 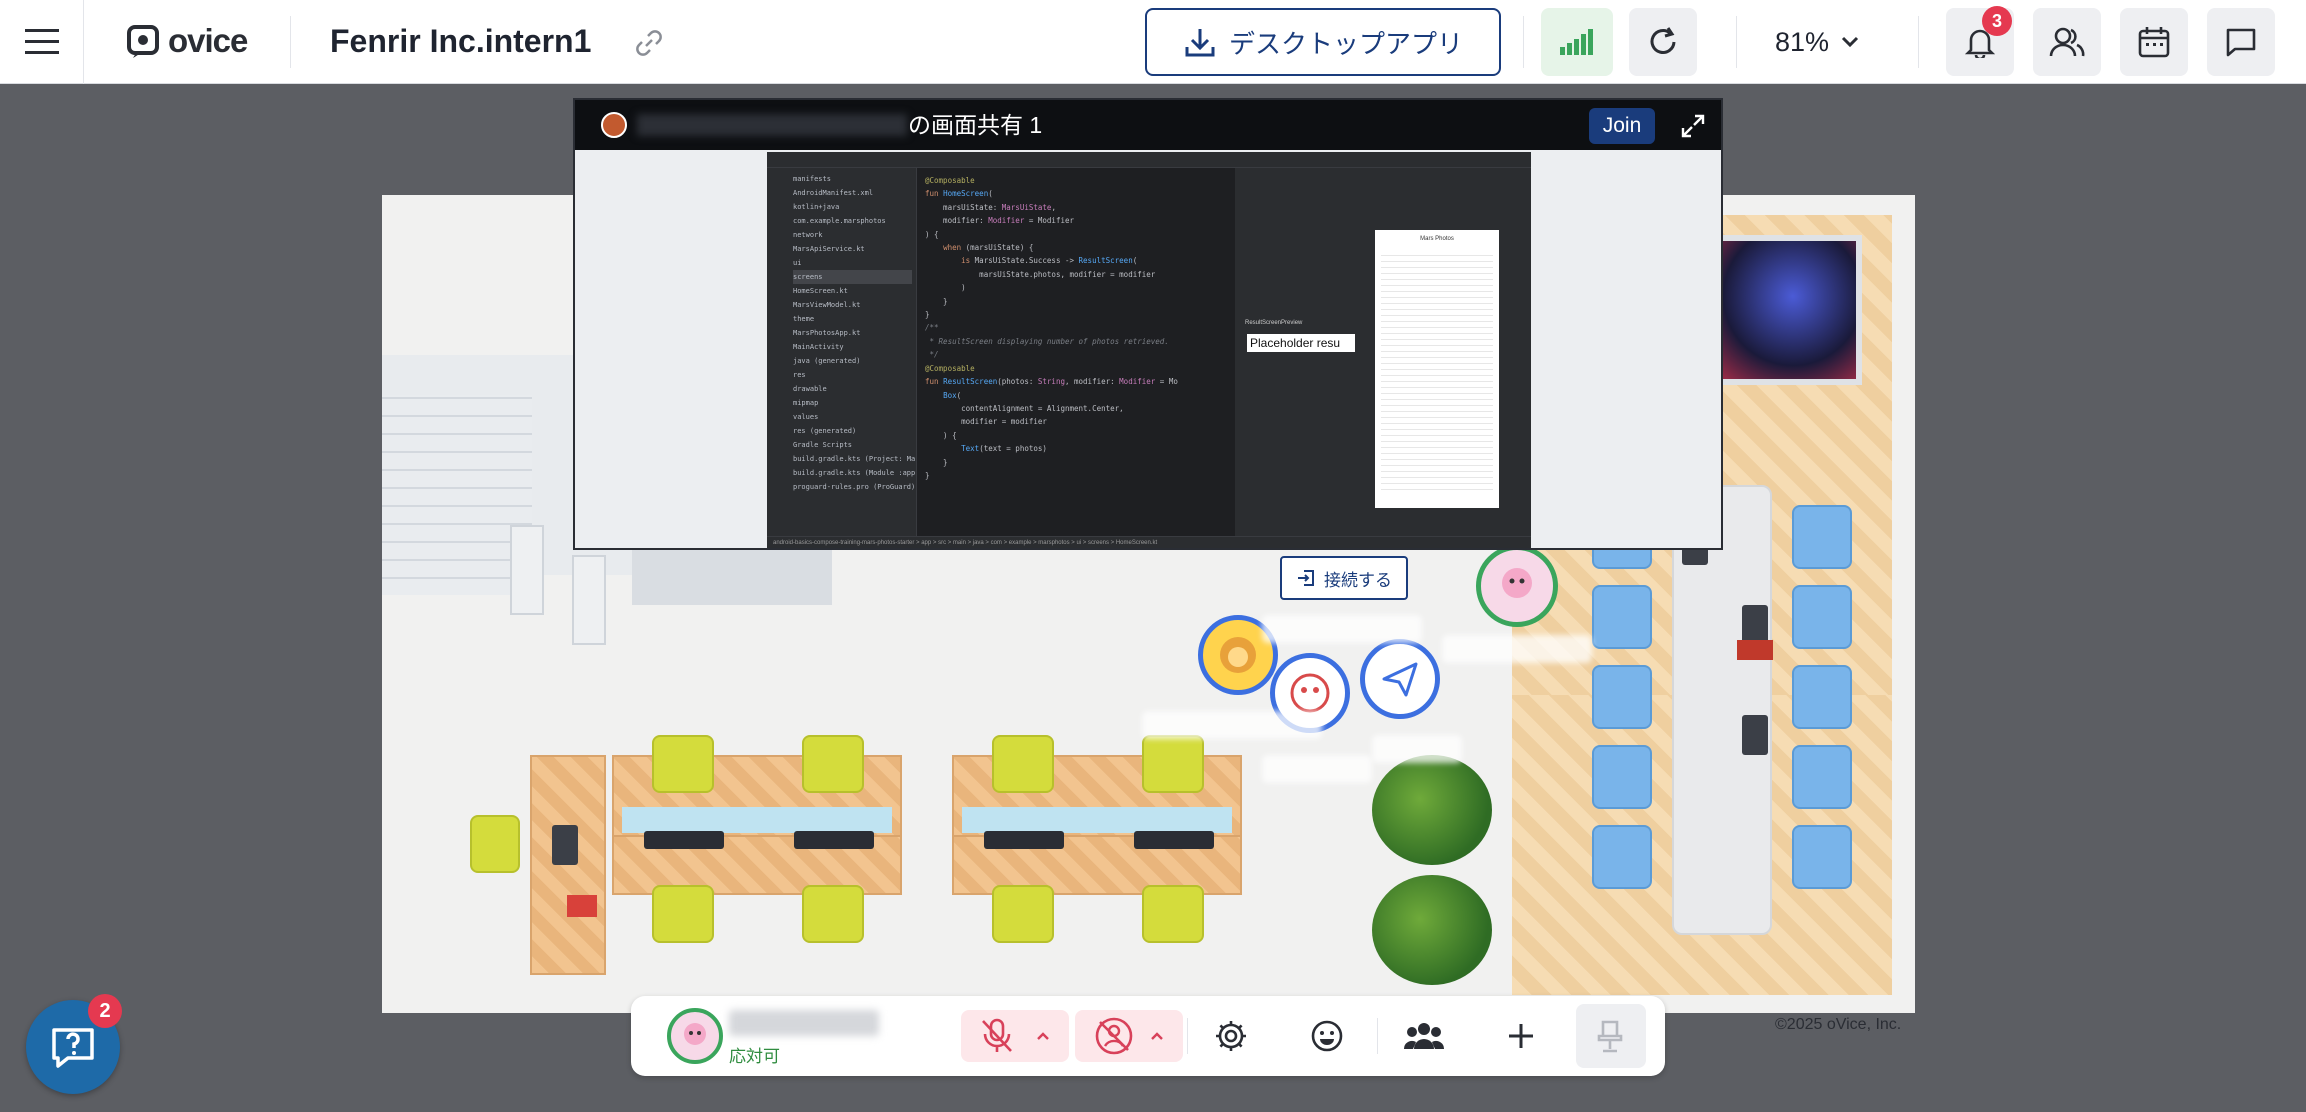 I want to click on reaction-button, so click(x=1327, y=1036).